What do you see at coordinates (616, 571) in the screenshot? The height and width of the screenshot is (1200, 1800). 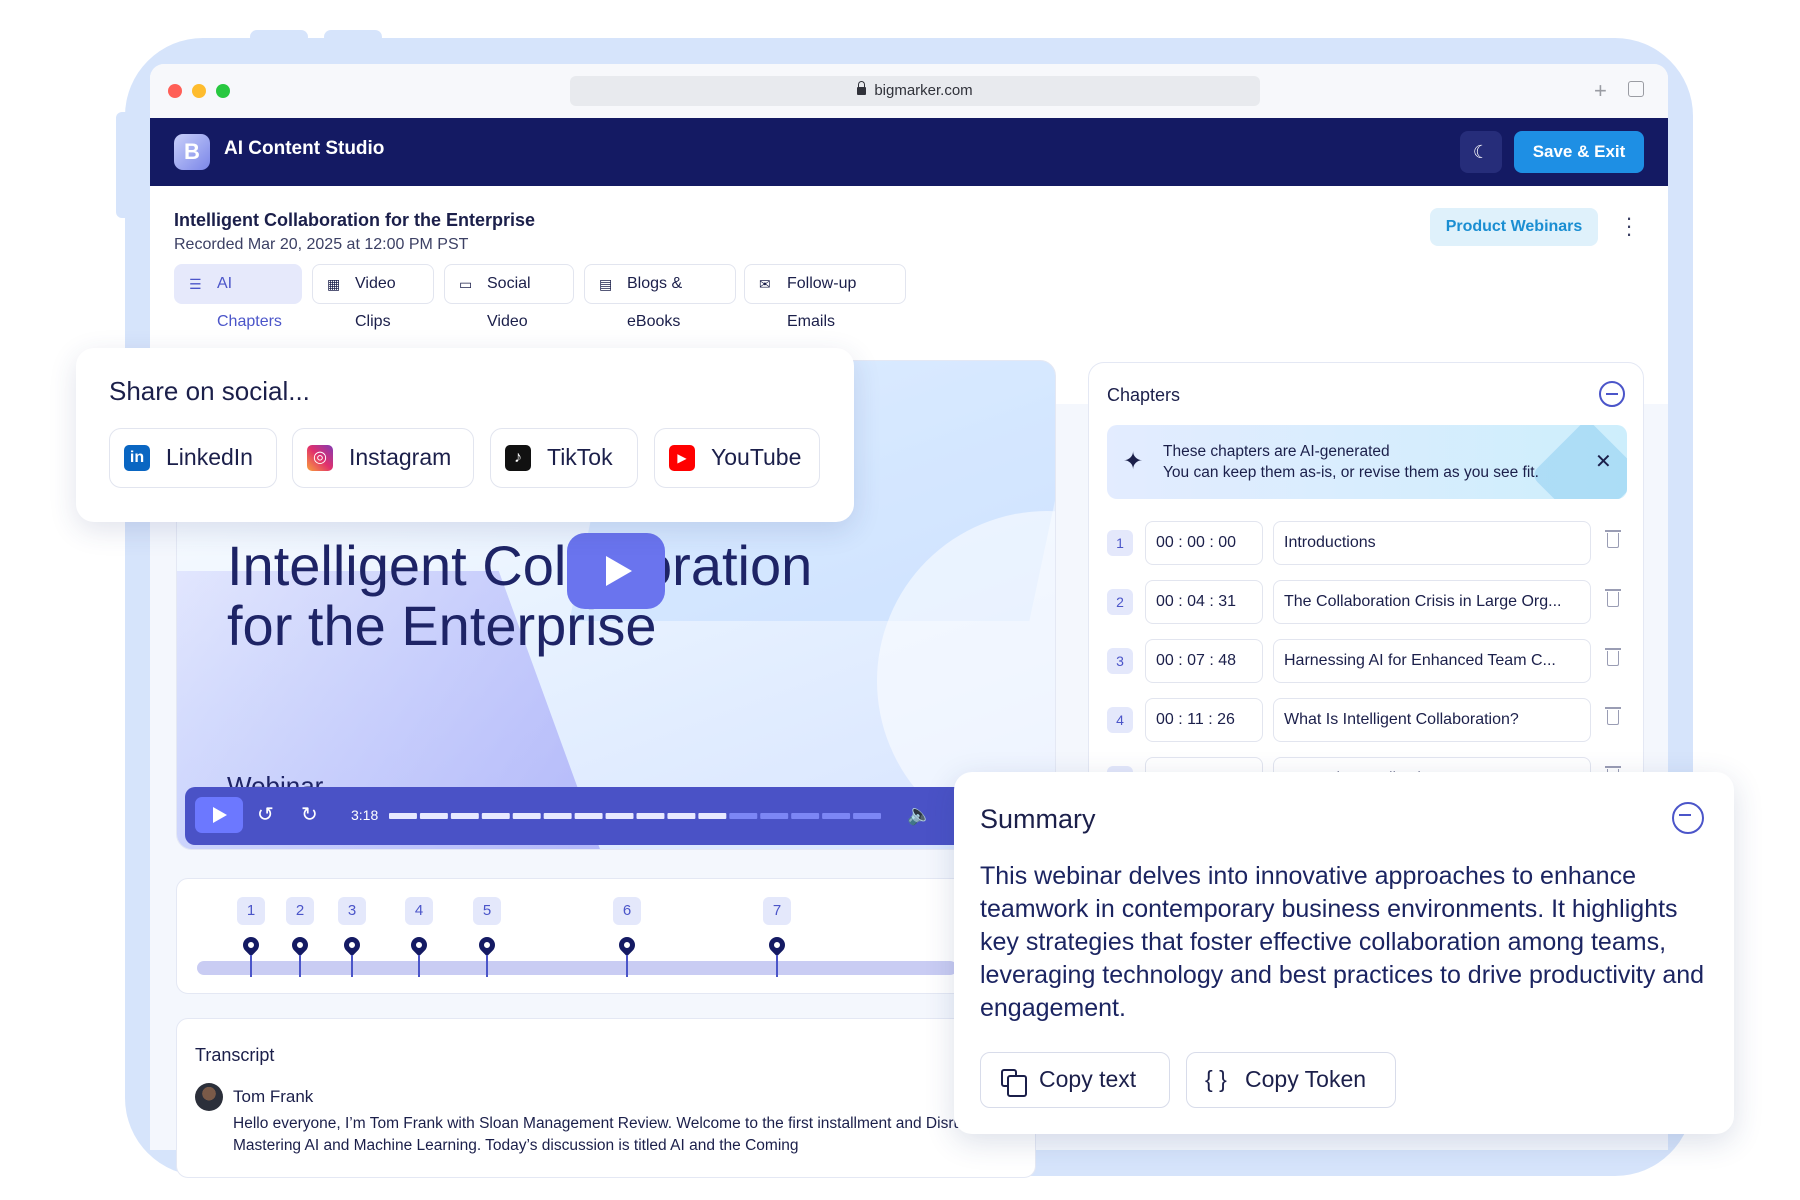 I see `play-video-button` at bounding box center [616, 571].